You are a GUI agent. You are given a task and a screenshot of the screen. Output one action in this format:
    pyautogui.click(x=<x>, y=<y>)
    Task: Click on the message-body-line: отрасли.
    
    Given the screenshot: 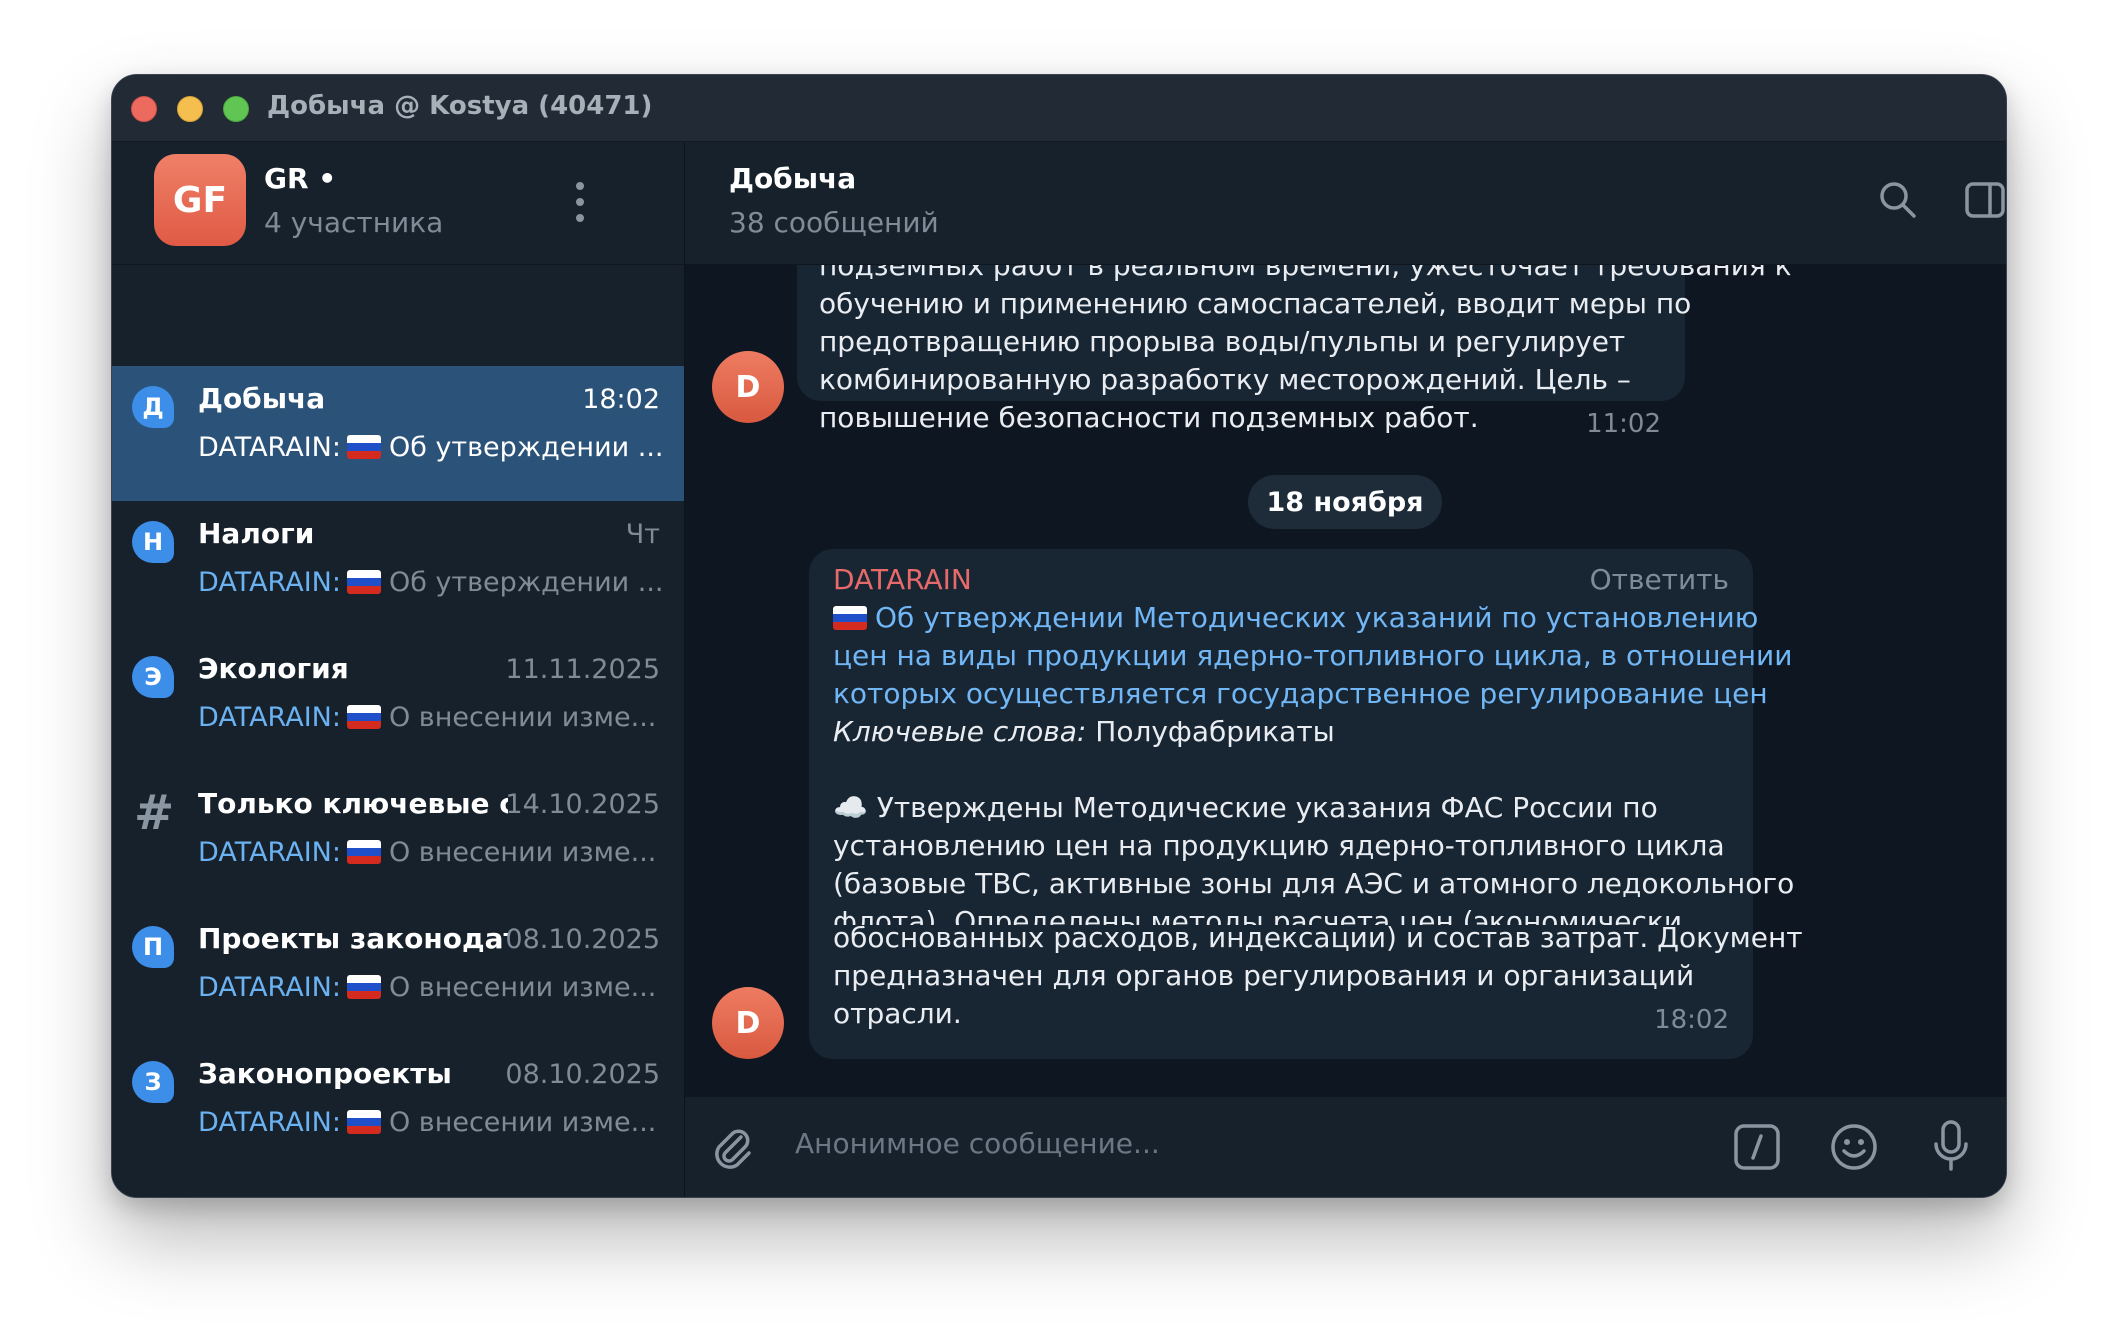 What is the action you would take?
    pyautogui.click(x=897, y=1013)
    